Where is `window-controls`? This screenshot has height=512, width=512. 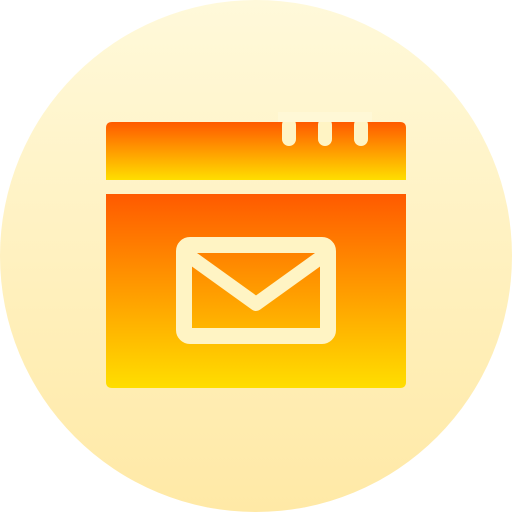
window-controls is located at coordinates (325, 132).